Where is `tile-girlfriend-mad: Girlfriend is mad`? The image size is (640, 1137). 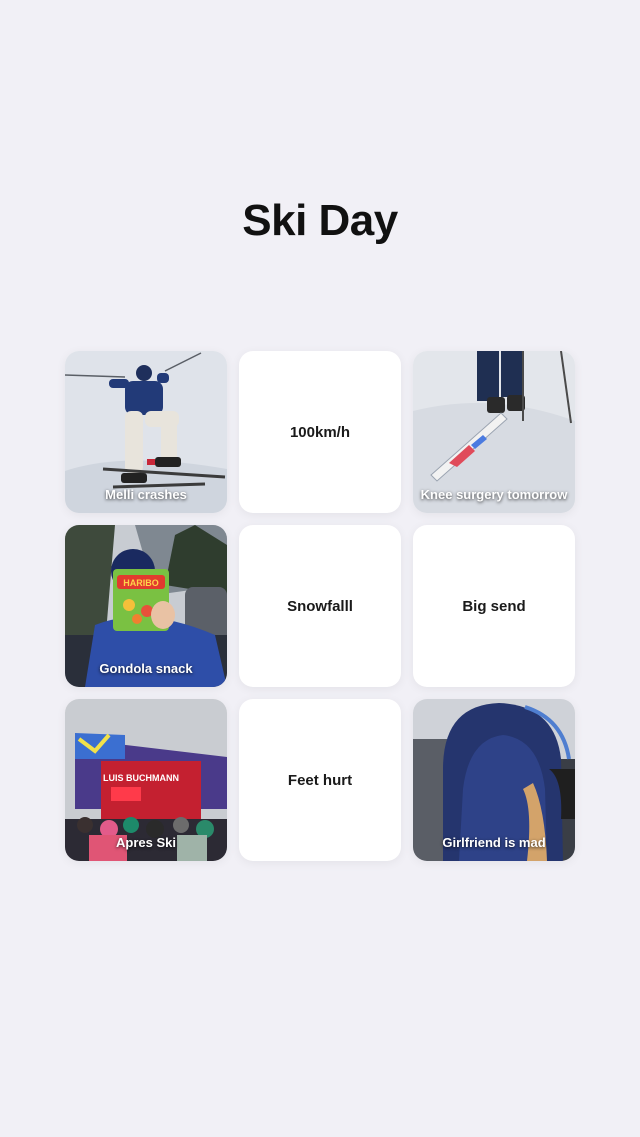
tile-girlfriend-mad: Girlfriend is mad is located at coordinates (494, 780).